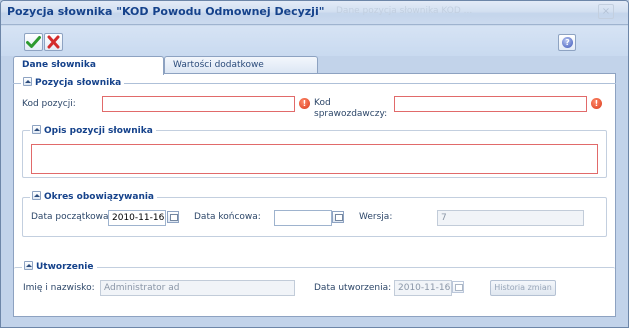 The width and height of the screenshot is (629, 328). I want to click on tab-bar: Dane słownika Wartości dodatkowe, so click(314, 65).